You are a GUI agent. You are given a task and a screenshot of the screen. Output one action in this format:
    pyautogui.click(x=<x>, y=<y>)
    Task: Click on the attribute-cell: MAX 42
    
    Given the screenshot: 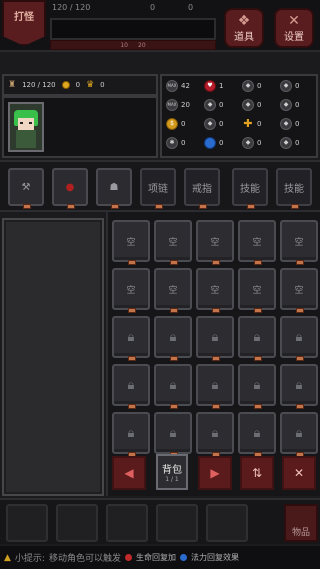 What is the action you would take?
    pyautogui.click(x=178, y=86)
    